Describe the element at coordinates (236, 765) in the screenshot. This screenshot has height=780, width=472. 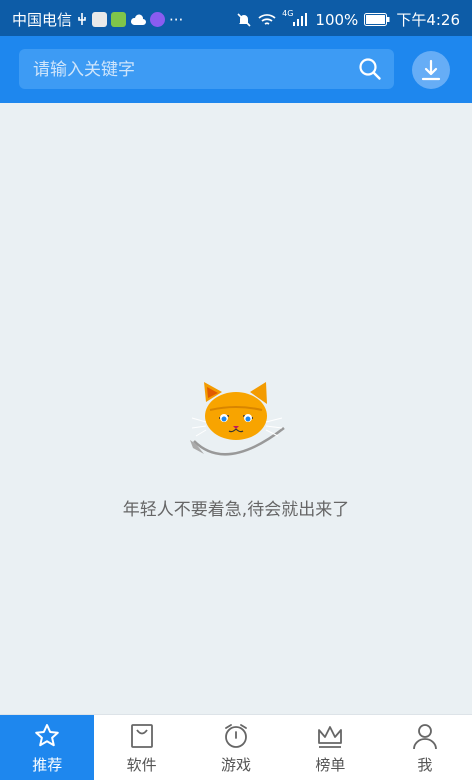
I see `tab-label: 游戏` at that location.